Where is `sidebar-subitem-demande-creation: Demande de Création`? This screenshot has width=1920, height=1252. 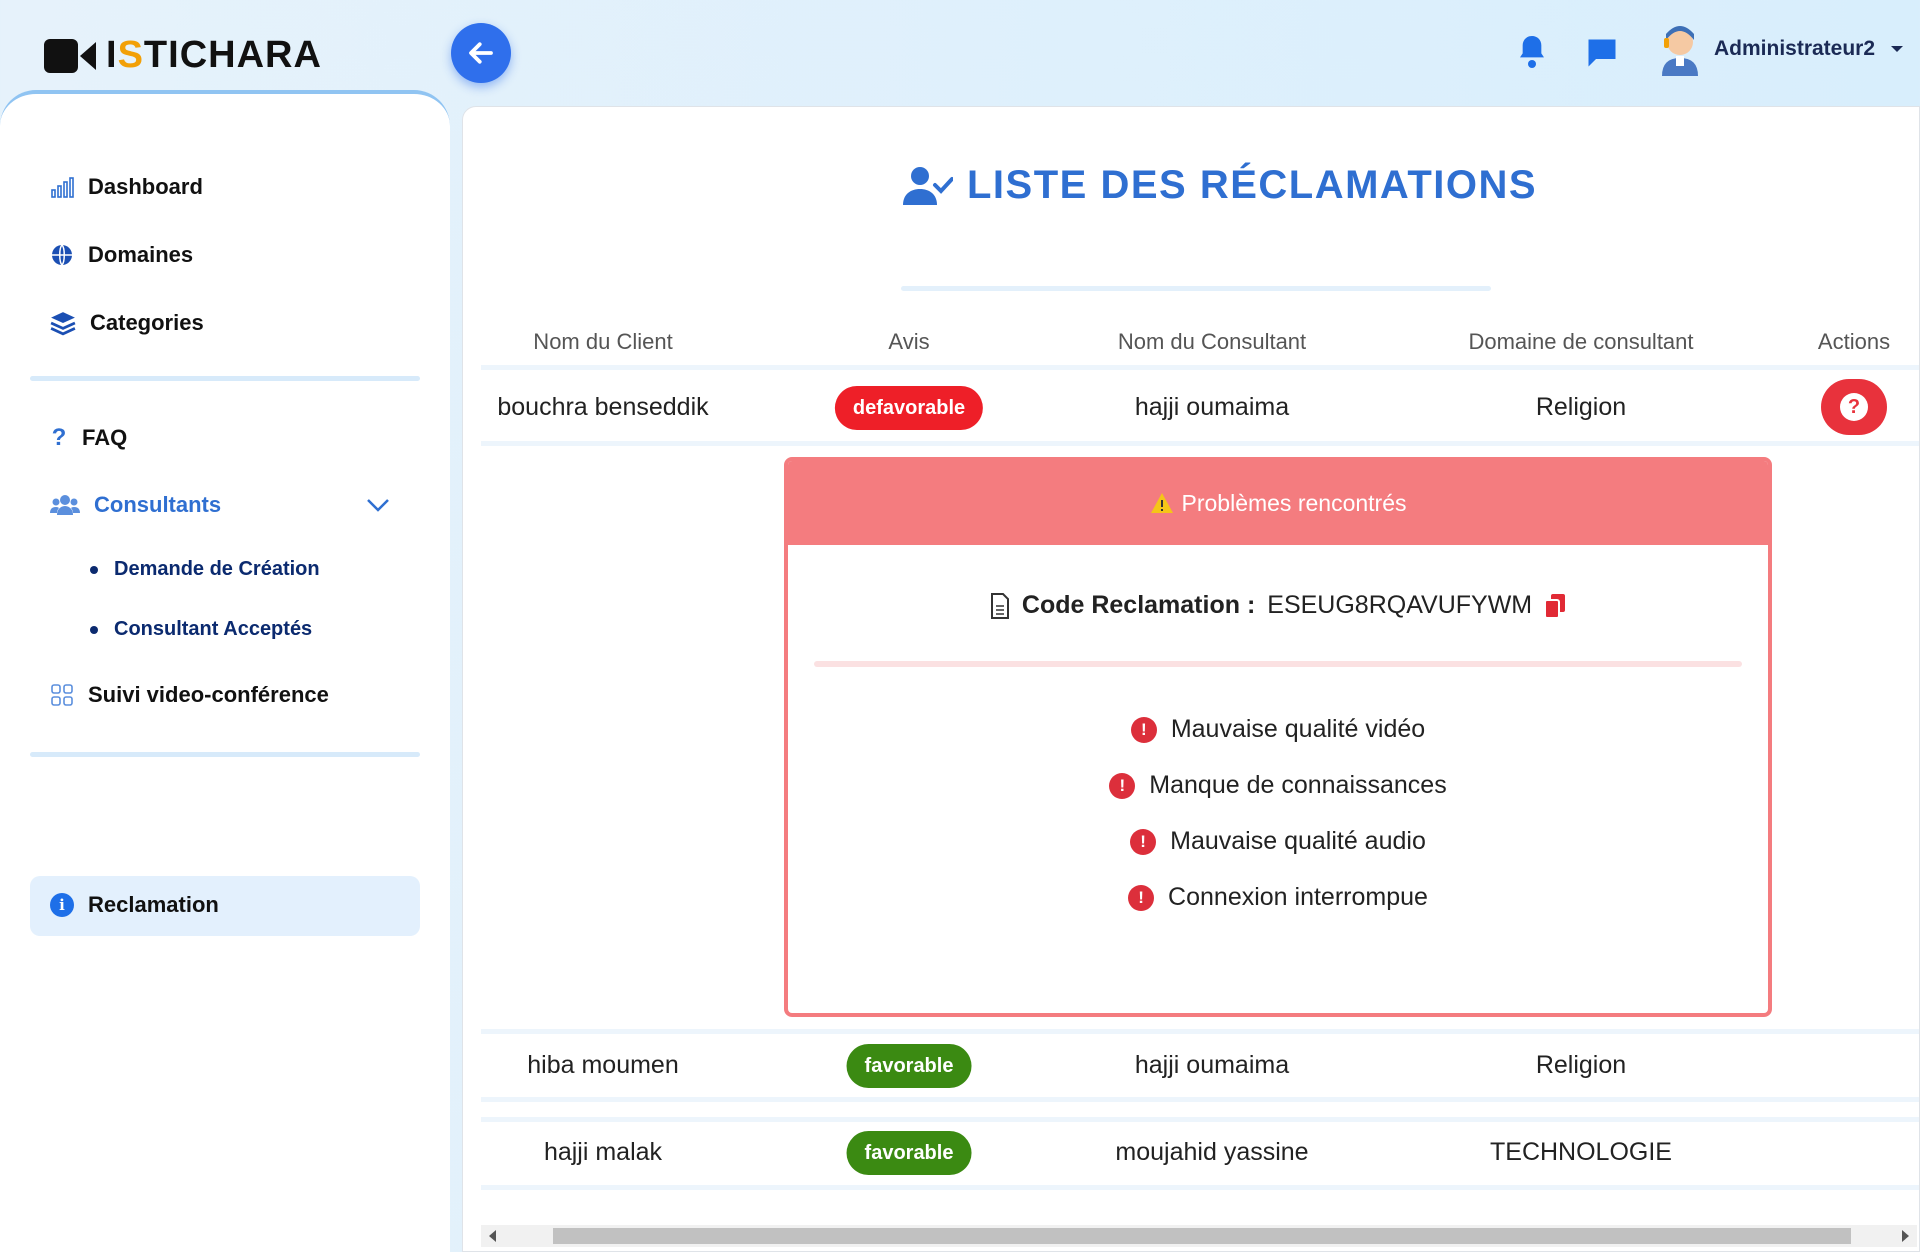 sidebar-subitem-demande-creation: Demande de Création is located at coordinates (205, 569).